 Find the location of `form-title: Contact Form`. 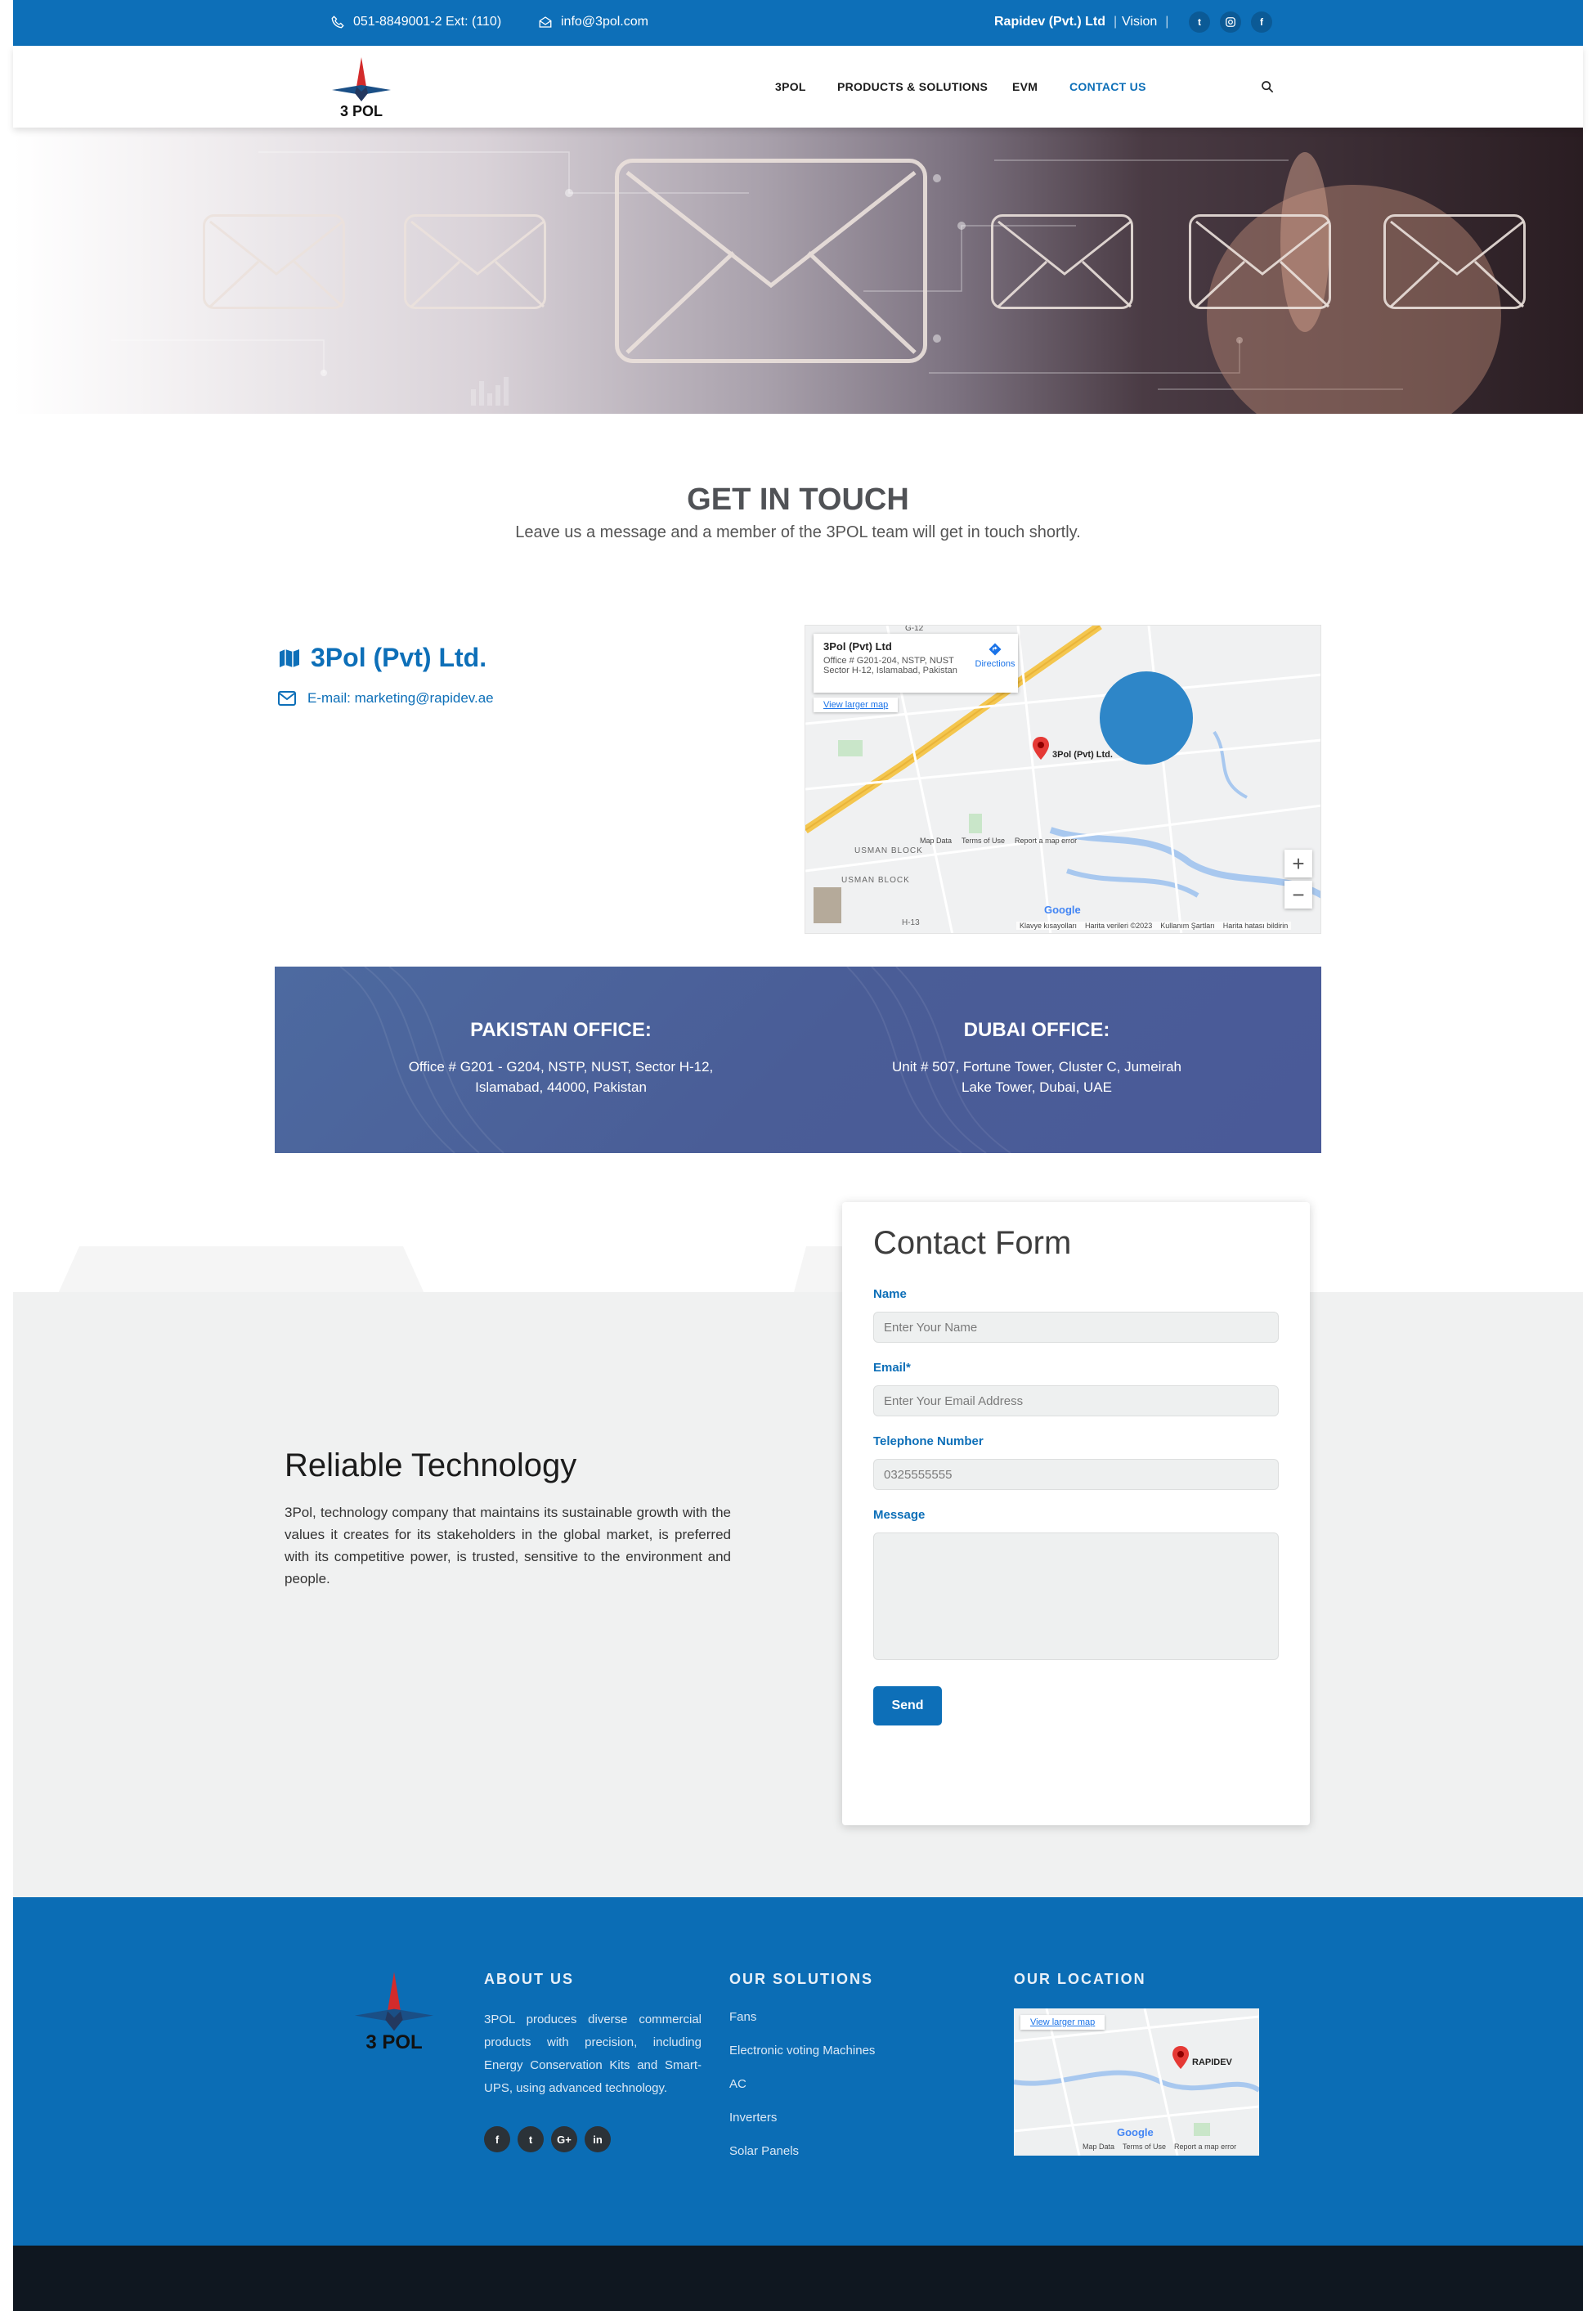

form-title: Contact Form is located at coordinates (972, 1243).